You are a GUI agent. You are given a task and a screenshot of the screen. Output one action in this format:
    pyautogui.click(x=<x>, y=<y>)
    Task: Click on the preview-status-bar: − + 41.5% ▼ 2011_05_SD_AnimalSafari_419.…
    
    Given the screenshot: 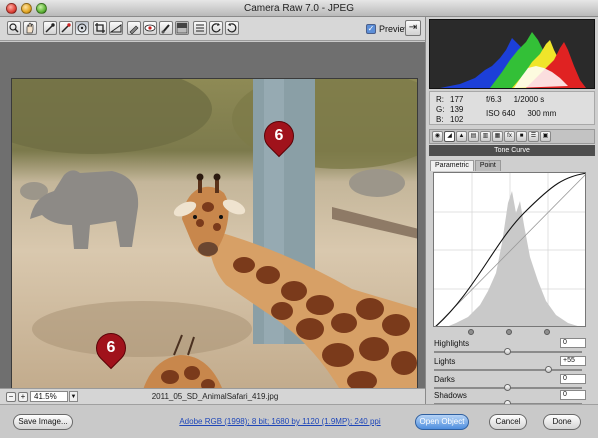 What is the action you would take?
    pyautogui.click(x=212, y=396)
    